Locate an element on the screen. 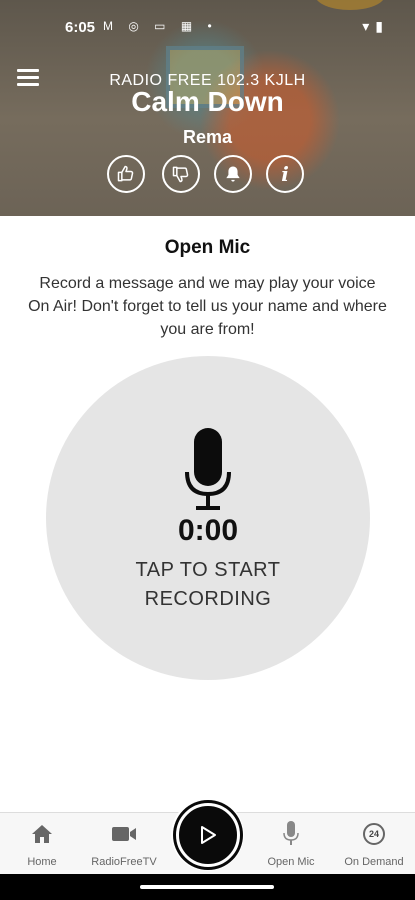 The height and width of the screenshot is (900, 415). page-title: Open Mic is located at coordinates (207, 247).